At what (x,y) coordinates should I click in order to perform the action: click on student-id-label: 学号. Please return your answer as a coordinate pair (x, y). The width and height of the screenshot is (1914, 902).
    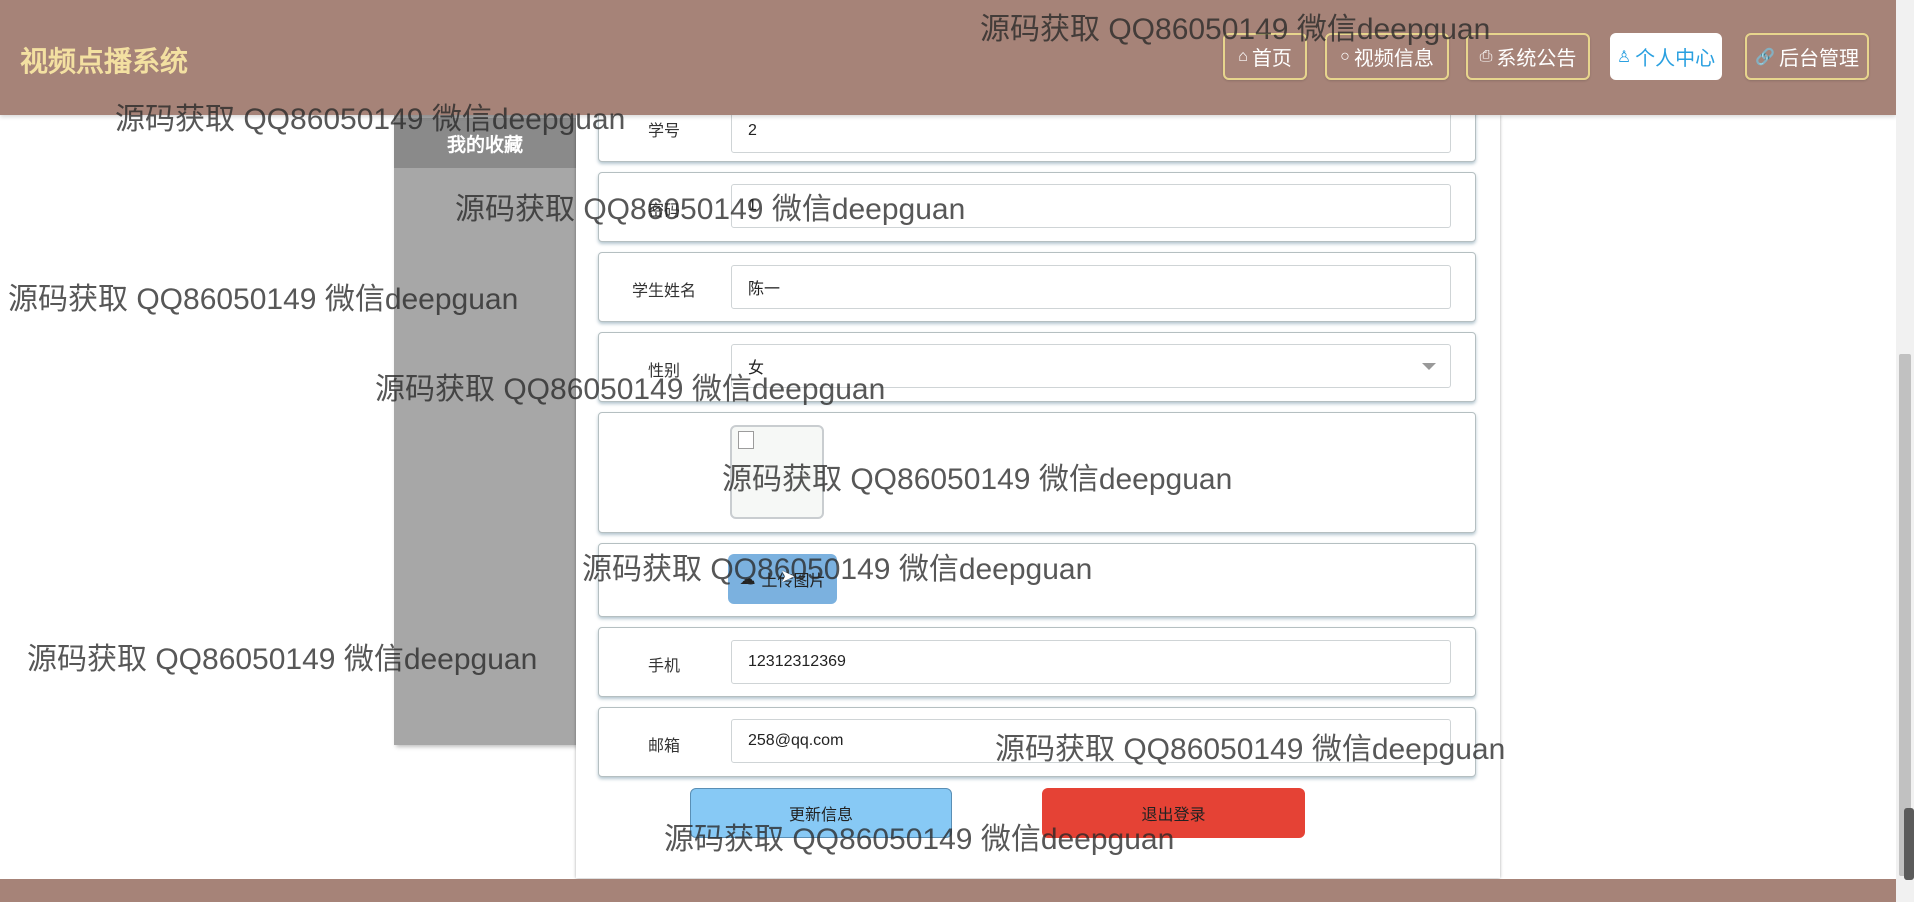
    Looking at the image, I should click on (663, 131).